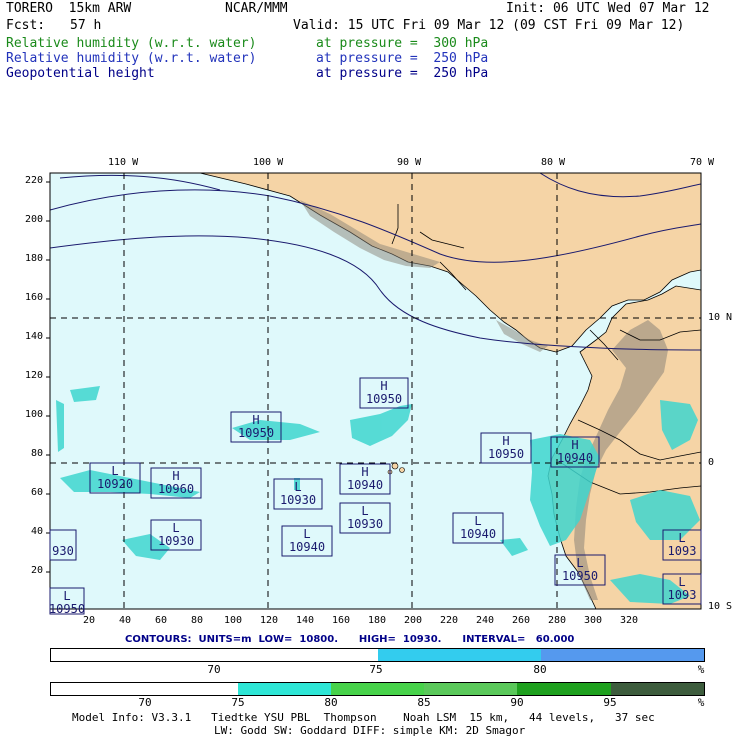 This screenshot has width=740, height=740. Describe the element at coordinates (701, 702) in the screenshot. I see `colorbar-300-label: %` at that location.